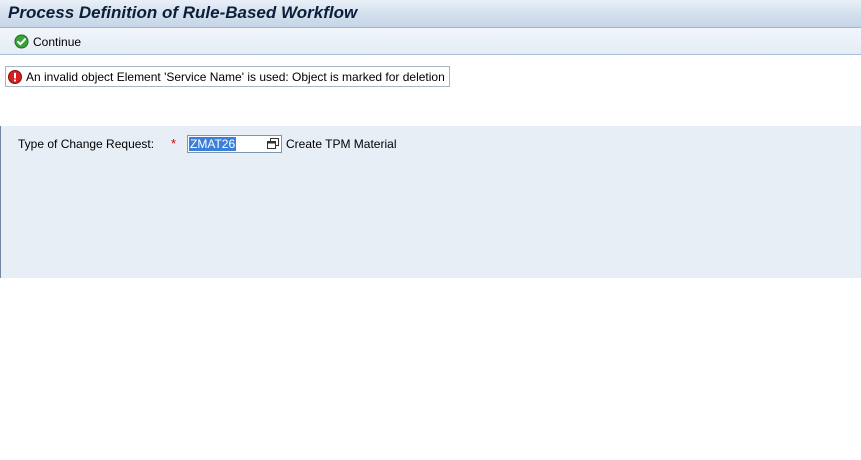  I want to click on value-help-icon, so click(273, 144).